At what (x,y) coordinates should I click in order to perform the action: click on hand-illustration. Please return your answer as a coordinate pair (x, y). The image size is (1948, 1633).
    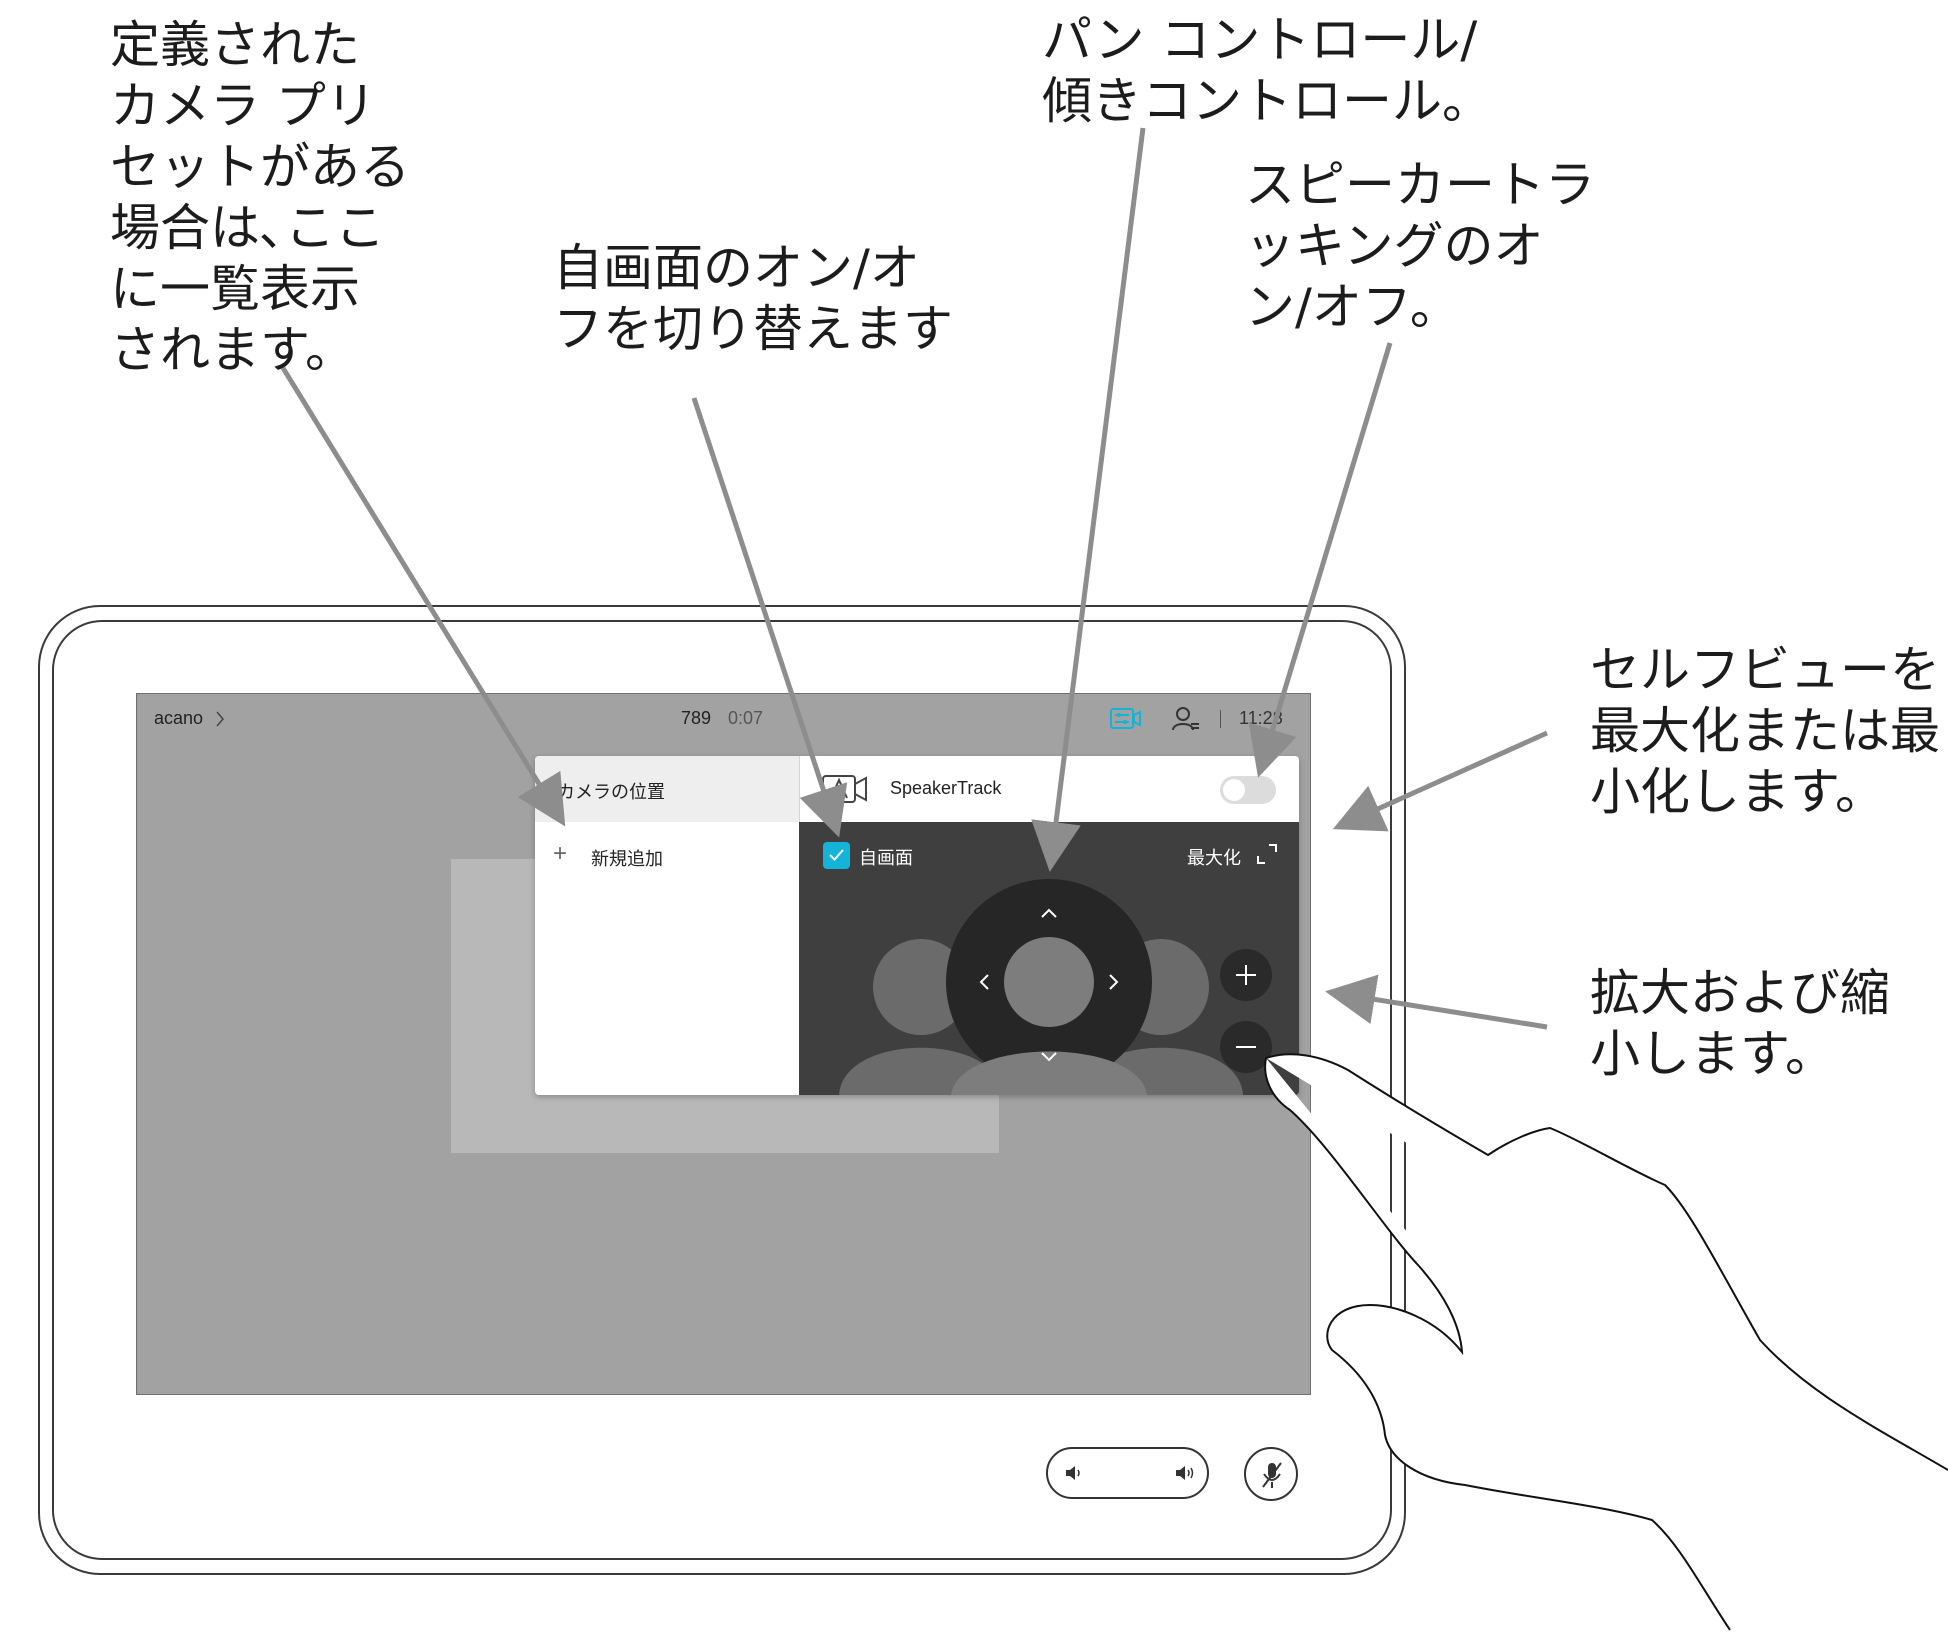
    Looking at the image, I should click on (1606, 1342).